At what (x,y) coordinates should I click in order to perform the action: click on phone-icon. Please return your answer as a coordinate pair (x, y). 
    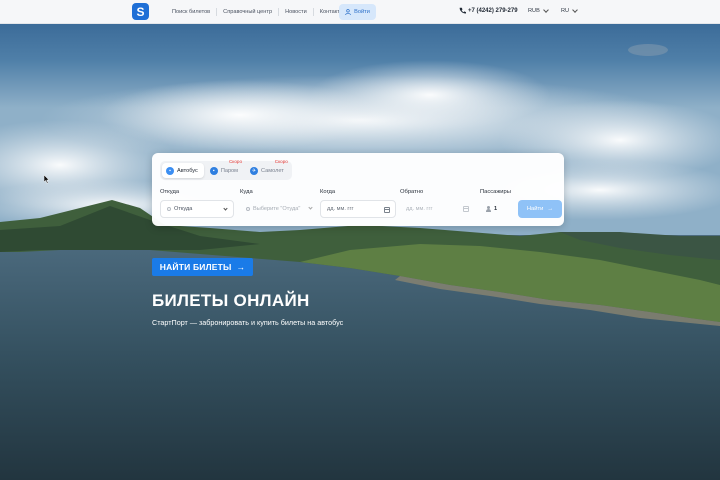
    Looking at the image, I should click on (462, 10).